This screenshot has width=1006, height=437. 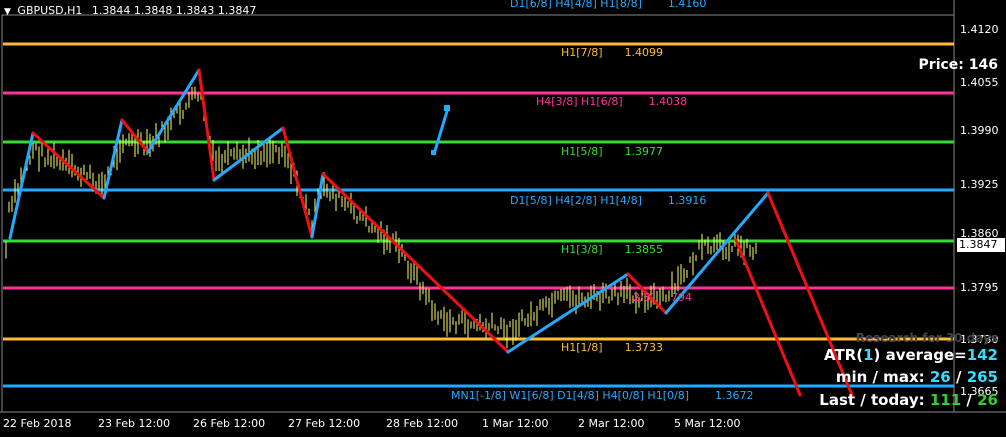 I want to click on level-label-h1-3-8: H1[3/8] 1.3855, so click(x=612, y=249).